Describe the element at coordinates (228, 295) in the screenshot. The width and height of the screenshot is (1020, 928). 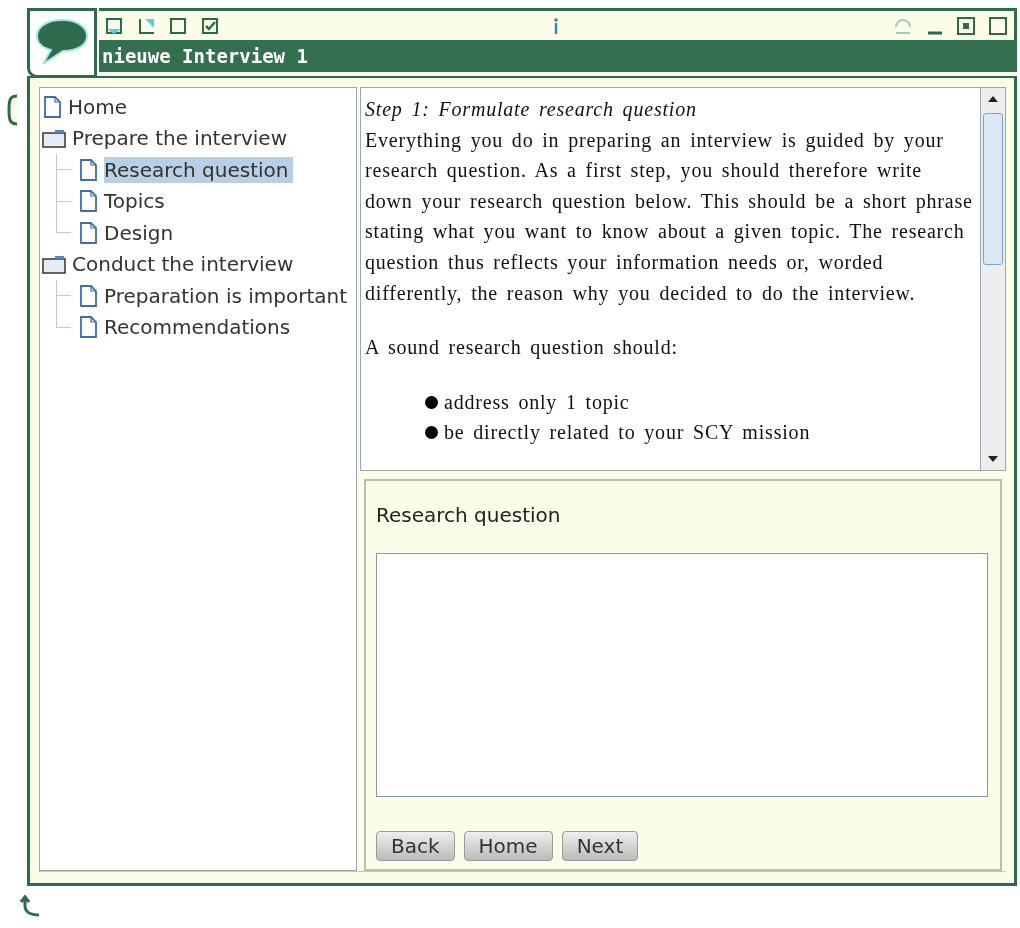
I see `tree-item: Preparation is important` at that location.